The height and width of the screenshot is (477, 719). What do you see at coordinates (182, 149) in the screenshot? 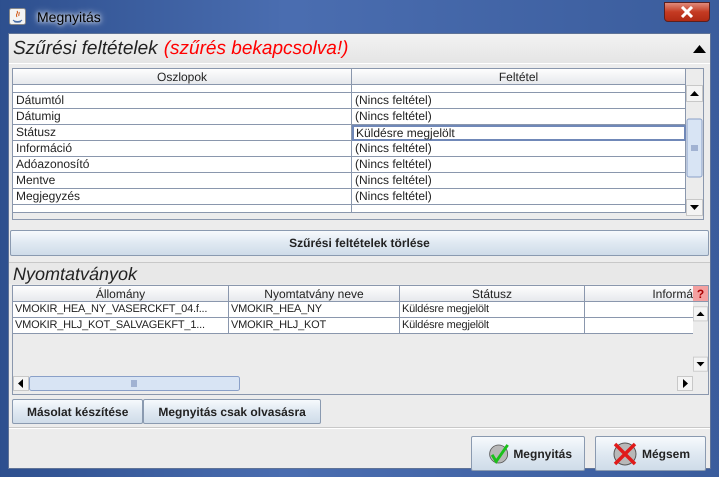
I see `table-cell: Információ` at bounding box center [182, 149].